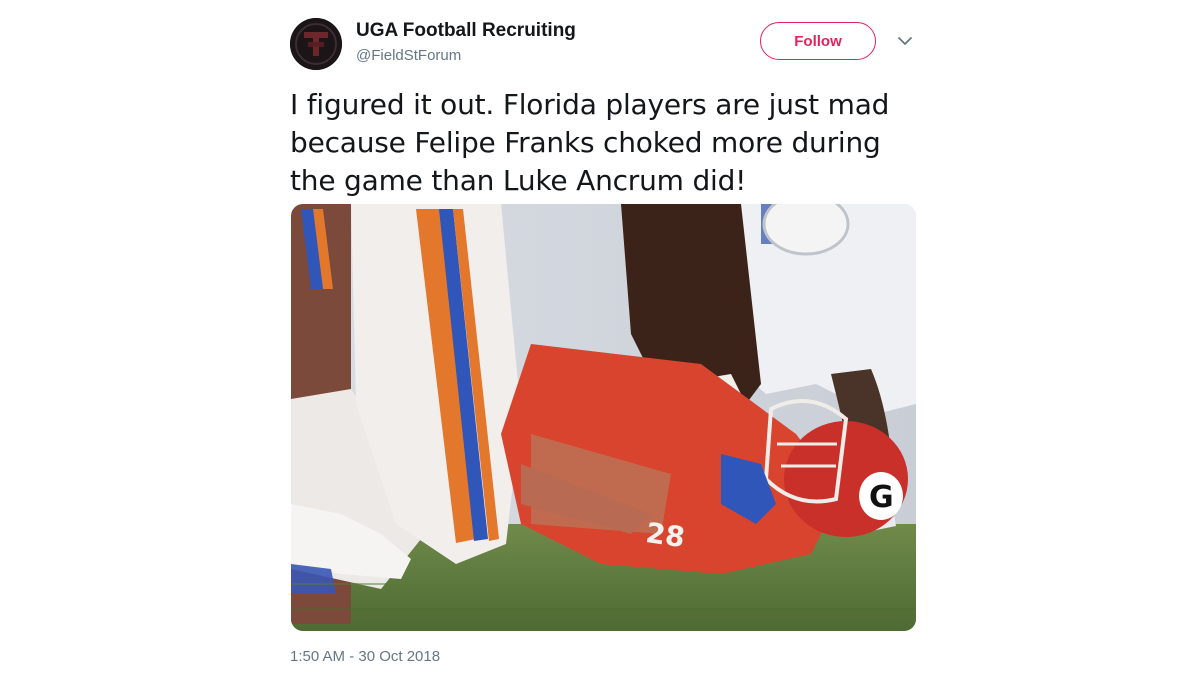 The width and height of the screenshot is (1200, 674). I want to click on tweet-text-line-2: because Felipe Franks choked more during, so click(585, 142).